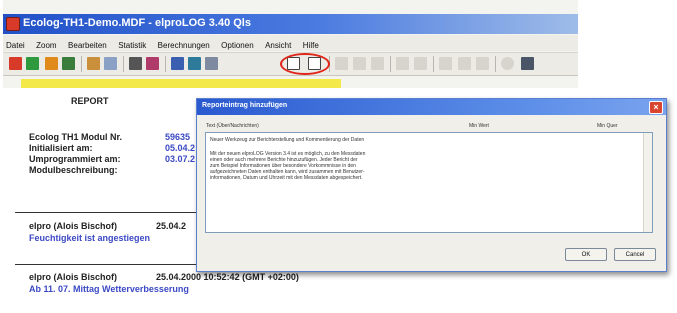  What do you see at coordinates (73, 170) in the screenshot?
I see `field-label: Modulbeschreibung:` at bounding box center [73, 170].